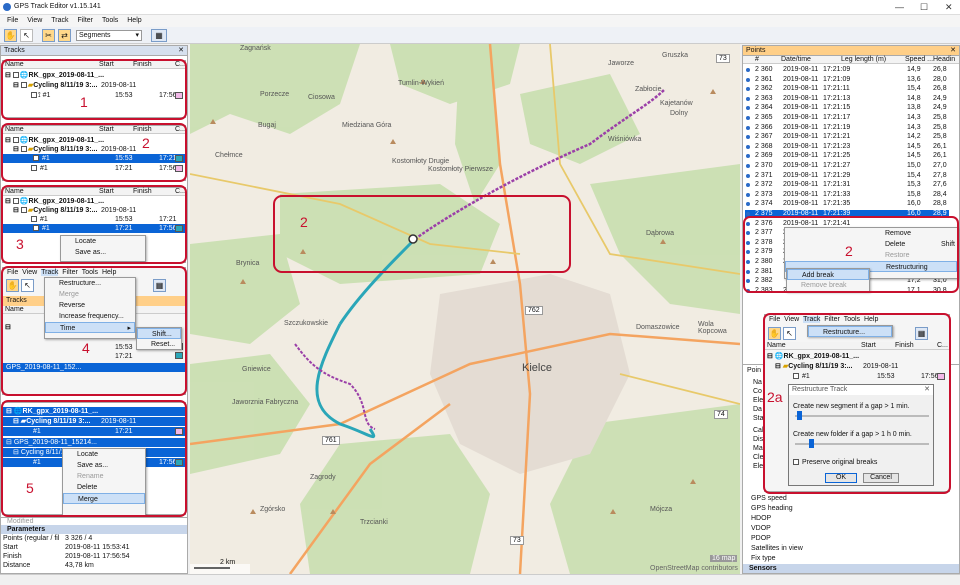 This screenshot has height=585, width=960. Describe the element at coordinates (847, 185) in the screenshot. I see `points-row: 2 372 2019-08-11 17:21:31 15,3 27,6` at that location.